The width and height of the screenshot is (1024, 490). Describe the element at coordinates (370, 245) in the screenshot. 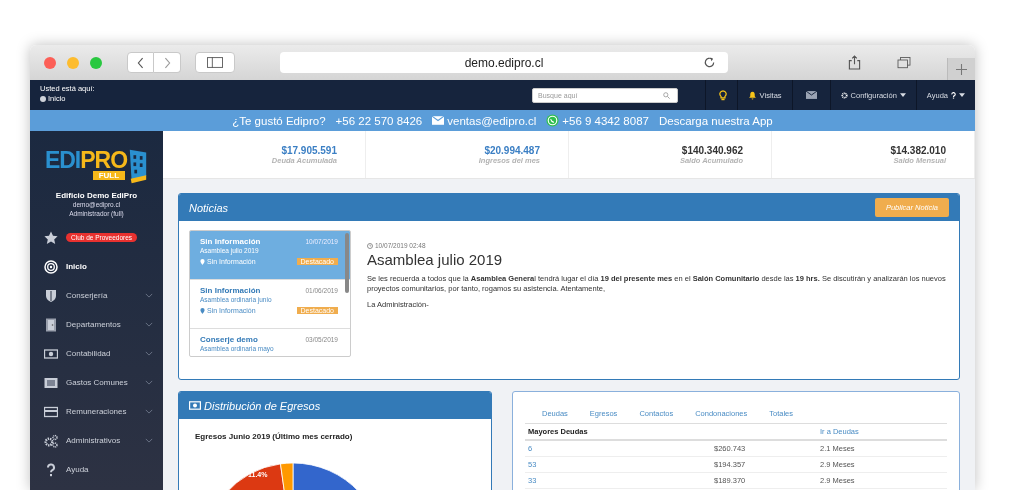

I see `clock-icon` at that location.